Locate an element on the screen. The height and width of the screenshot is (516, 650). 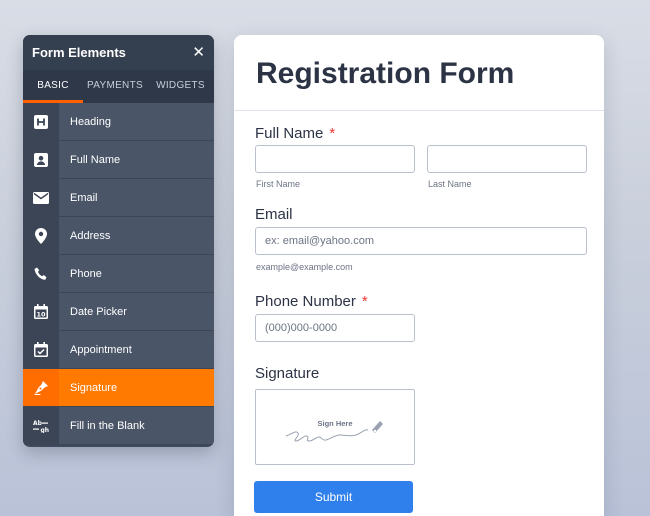
signature-pad: Sign Here is located at coordinates (335, 427).